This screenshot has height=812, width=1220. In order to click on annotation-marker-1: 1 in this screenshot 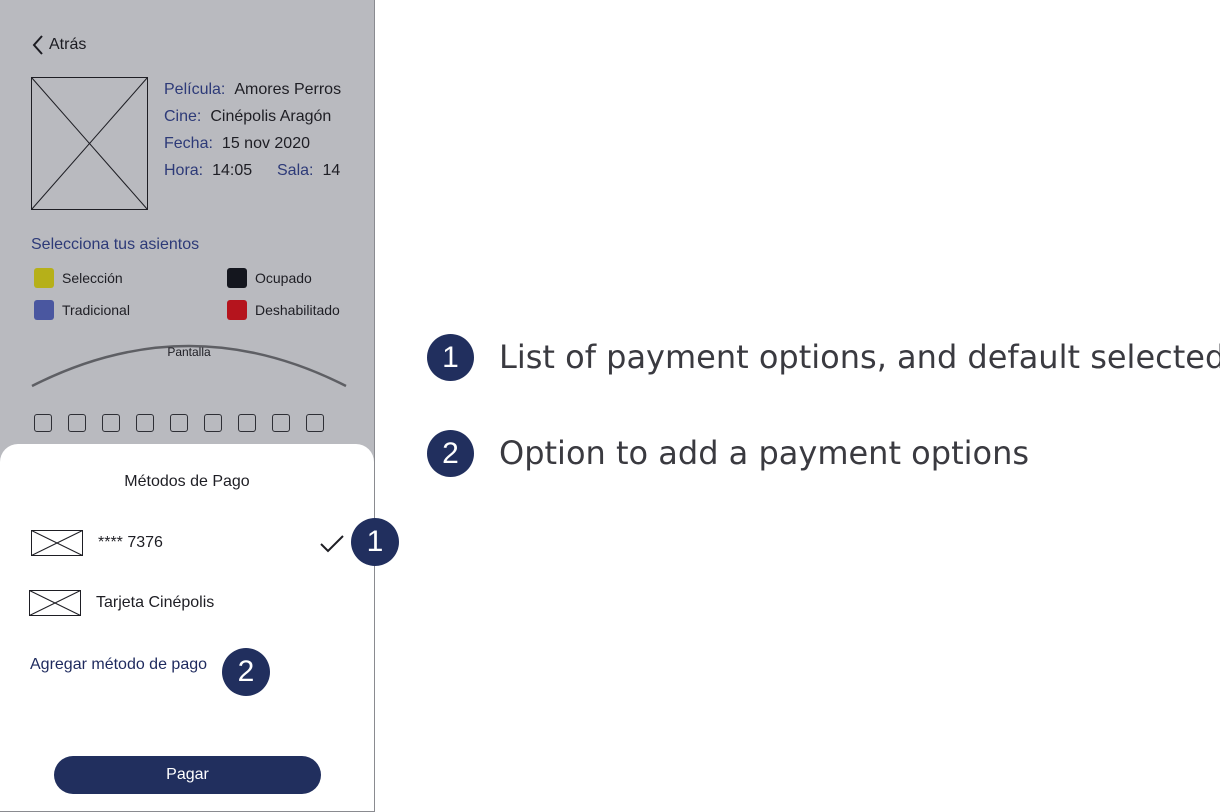, I will do `click(375, 542)`.